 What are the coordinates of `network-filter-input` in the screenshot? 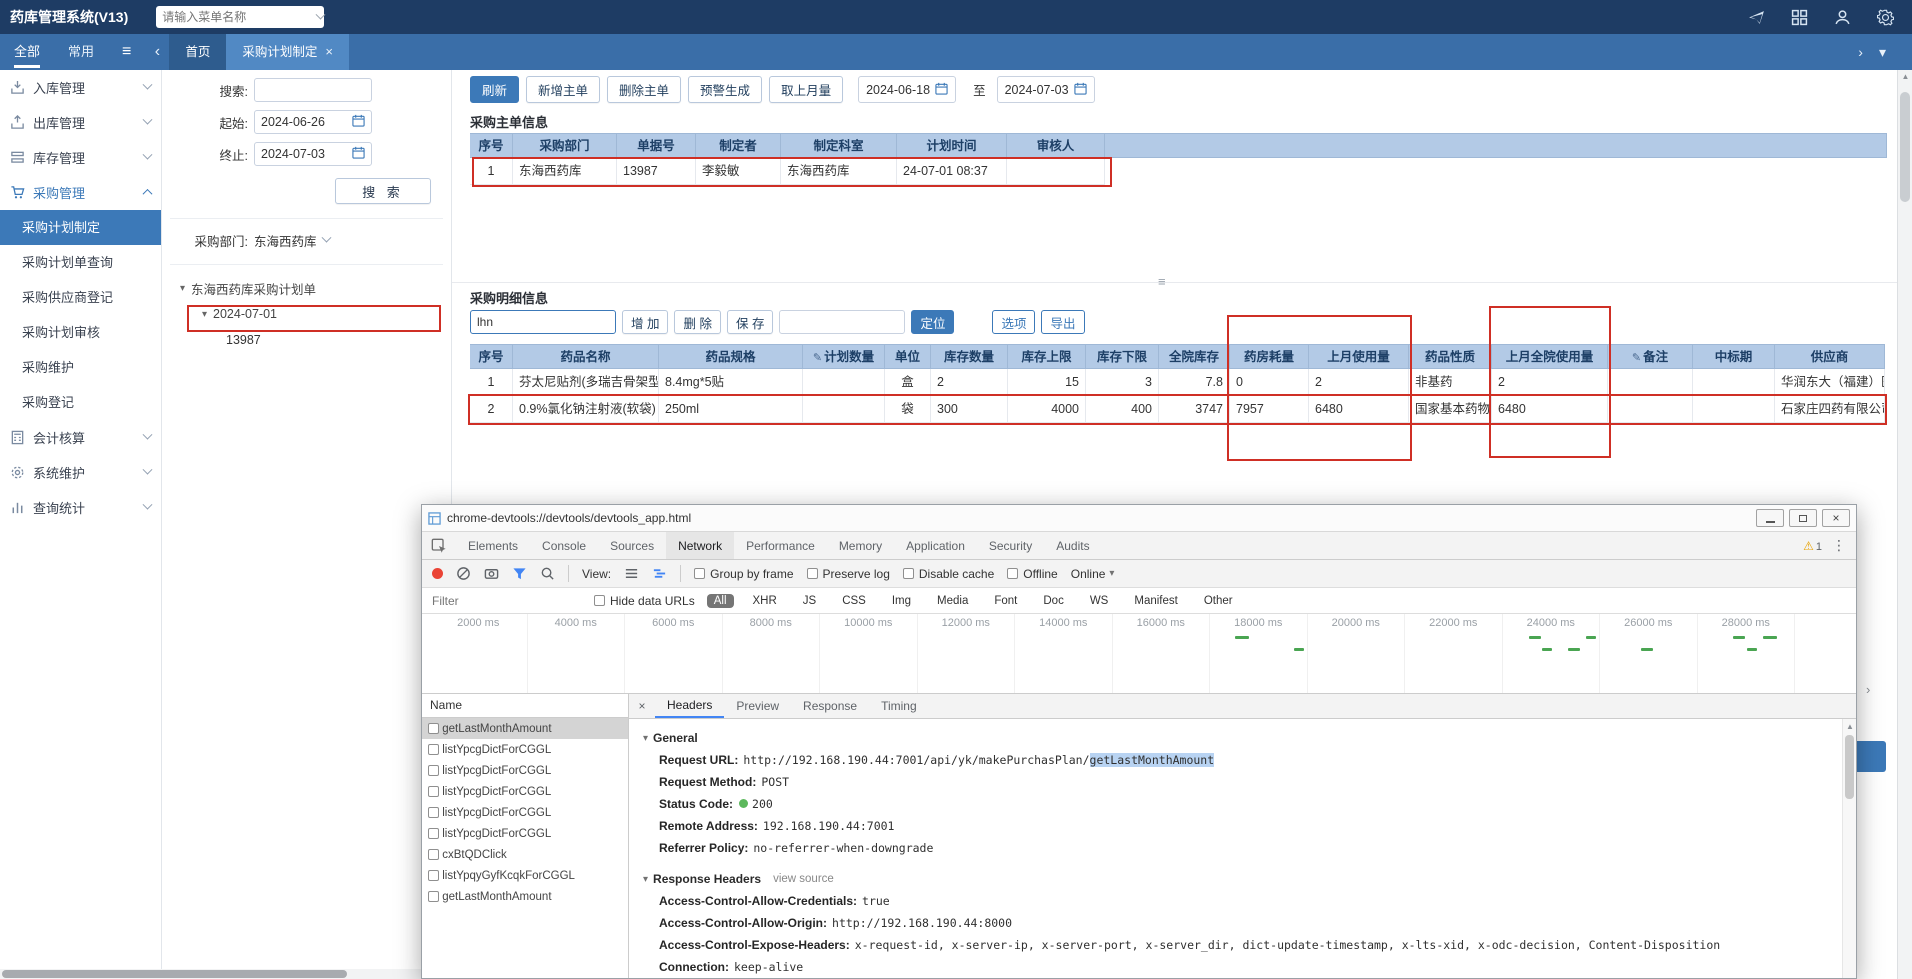 It's located at (507, 600).